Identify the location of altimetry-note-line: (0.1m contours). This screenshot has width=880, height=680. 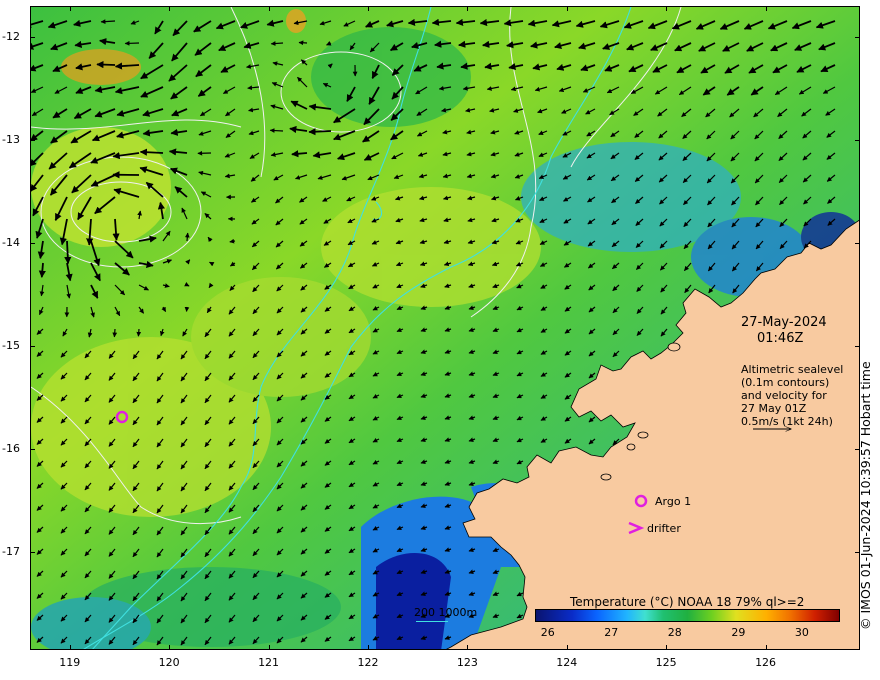
(785, 382).